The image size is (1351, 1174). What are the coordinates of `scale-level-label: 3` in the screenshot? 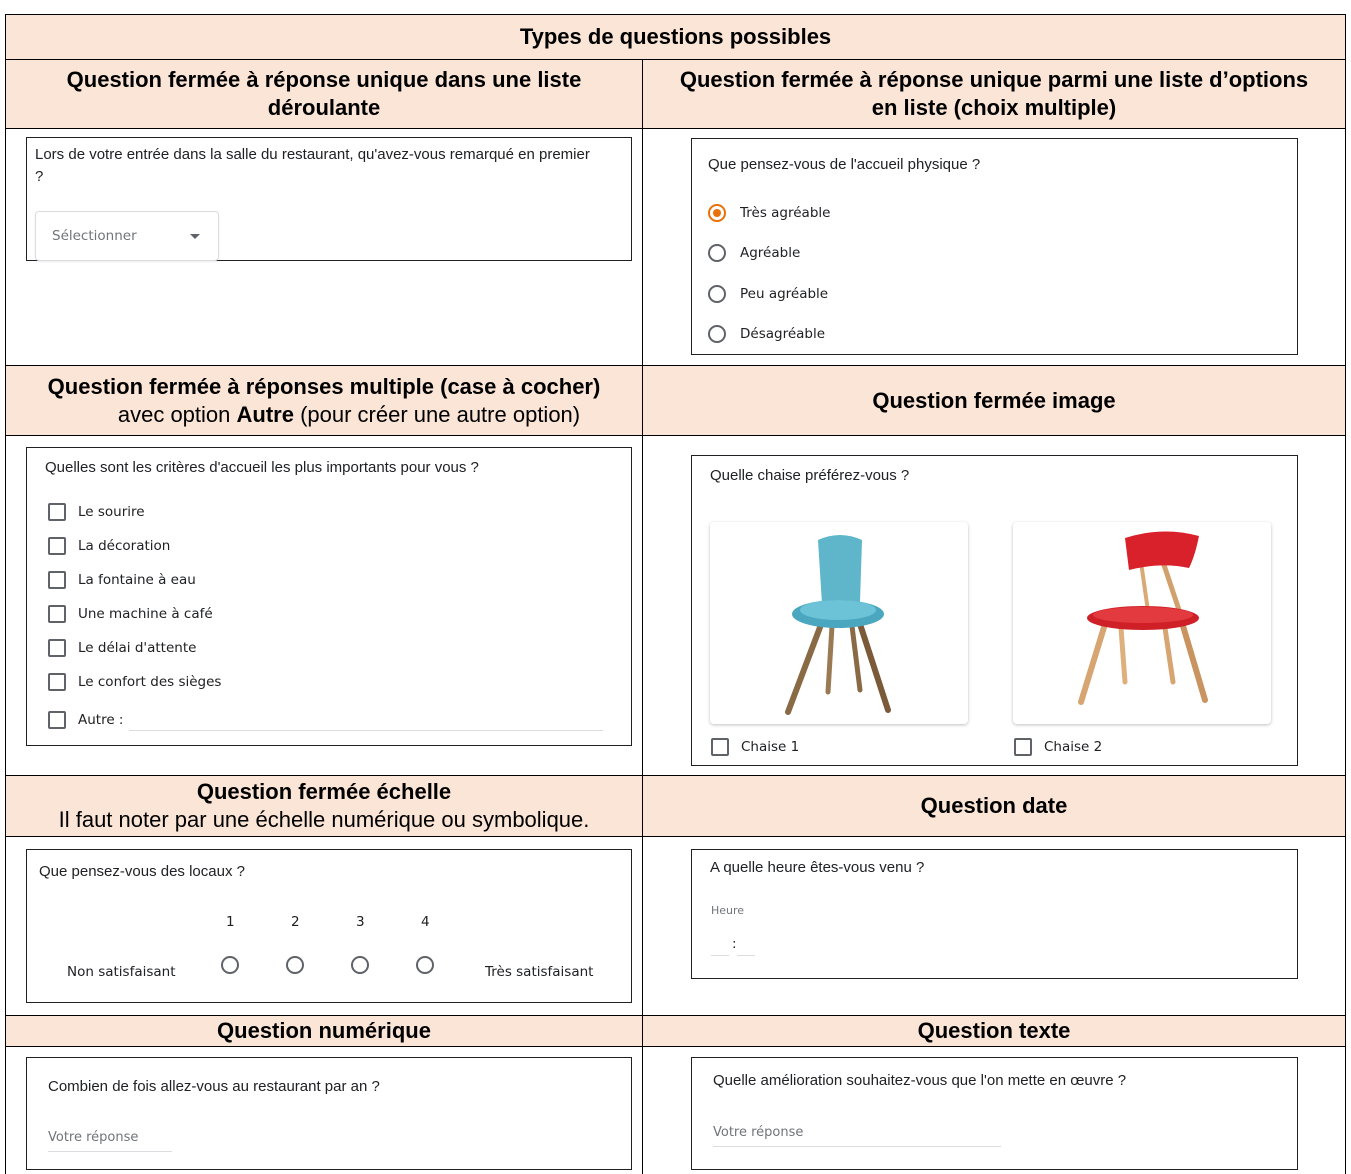 It's located at (360, 922).